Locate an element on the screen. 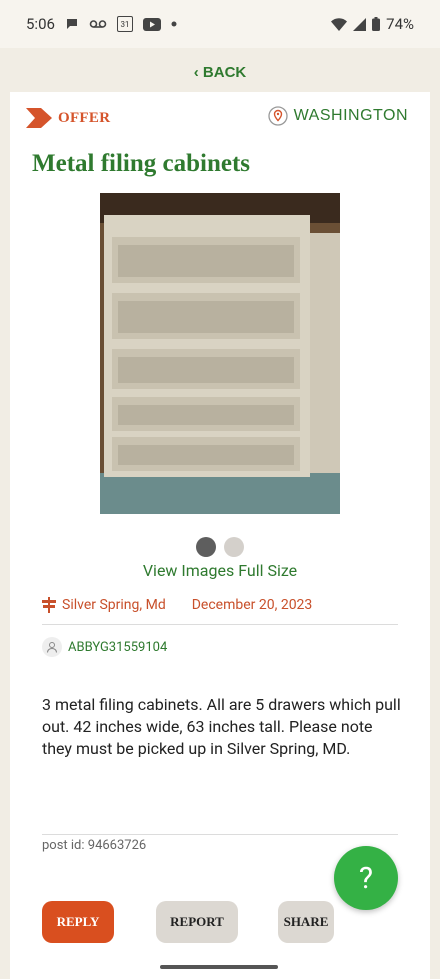 The height and width of the screenshot is (979, 440). image-pager is located at coordinates (220, 547).